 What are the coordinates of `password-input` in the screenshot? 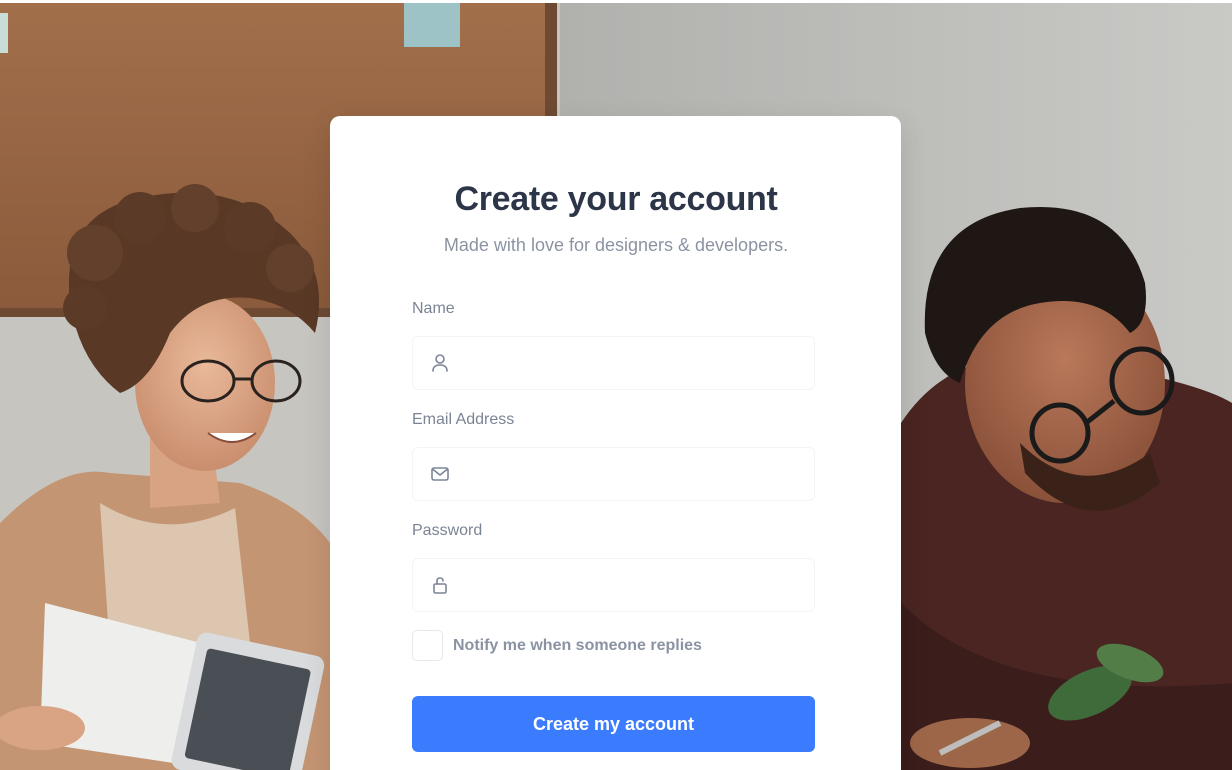 It's located at (640, 585).